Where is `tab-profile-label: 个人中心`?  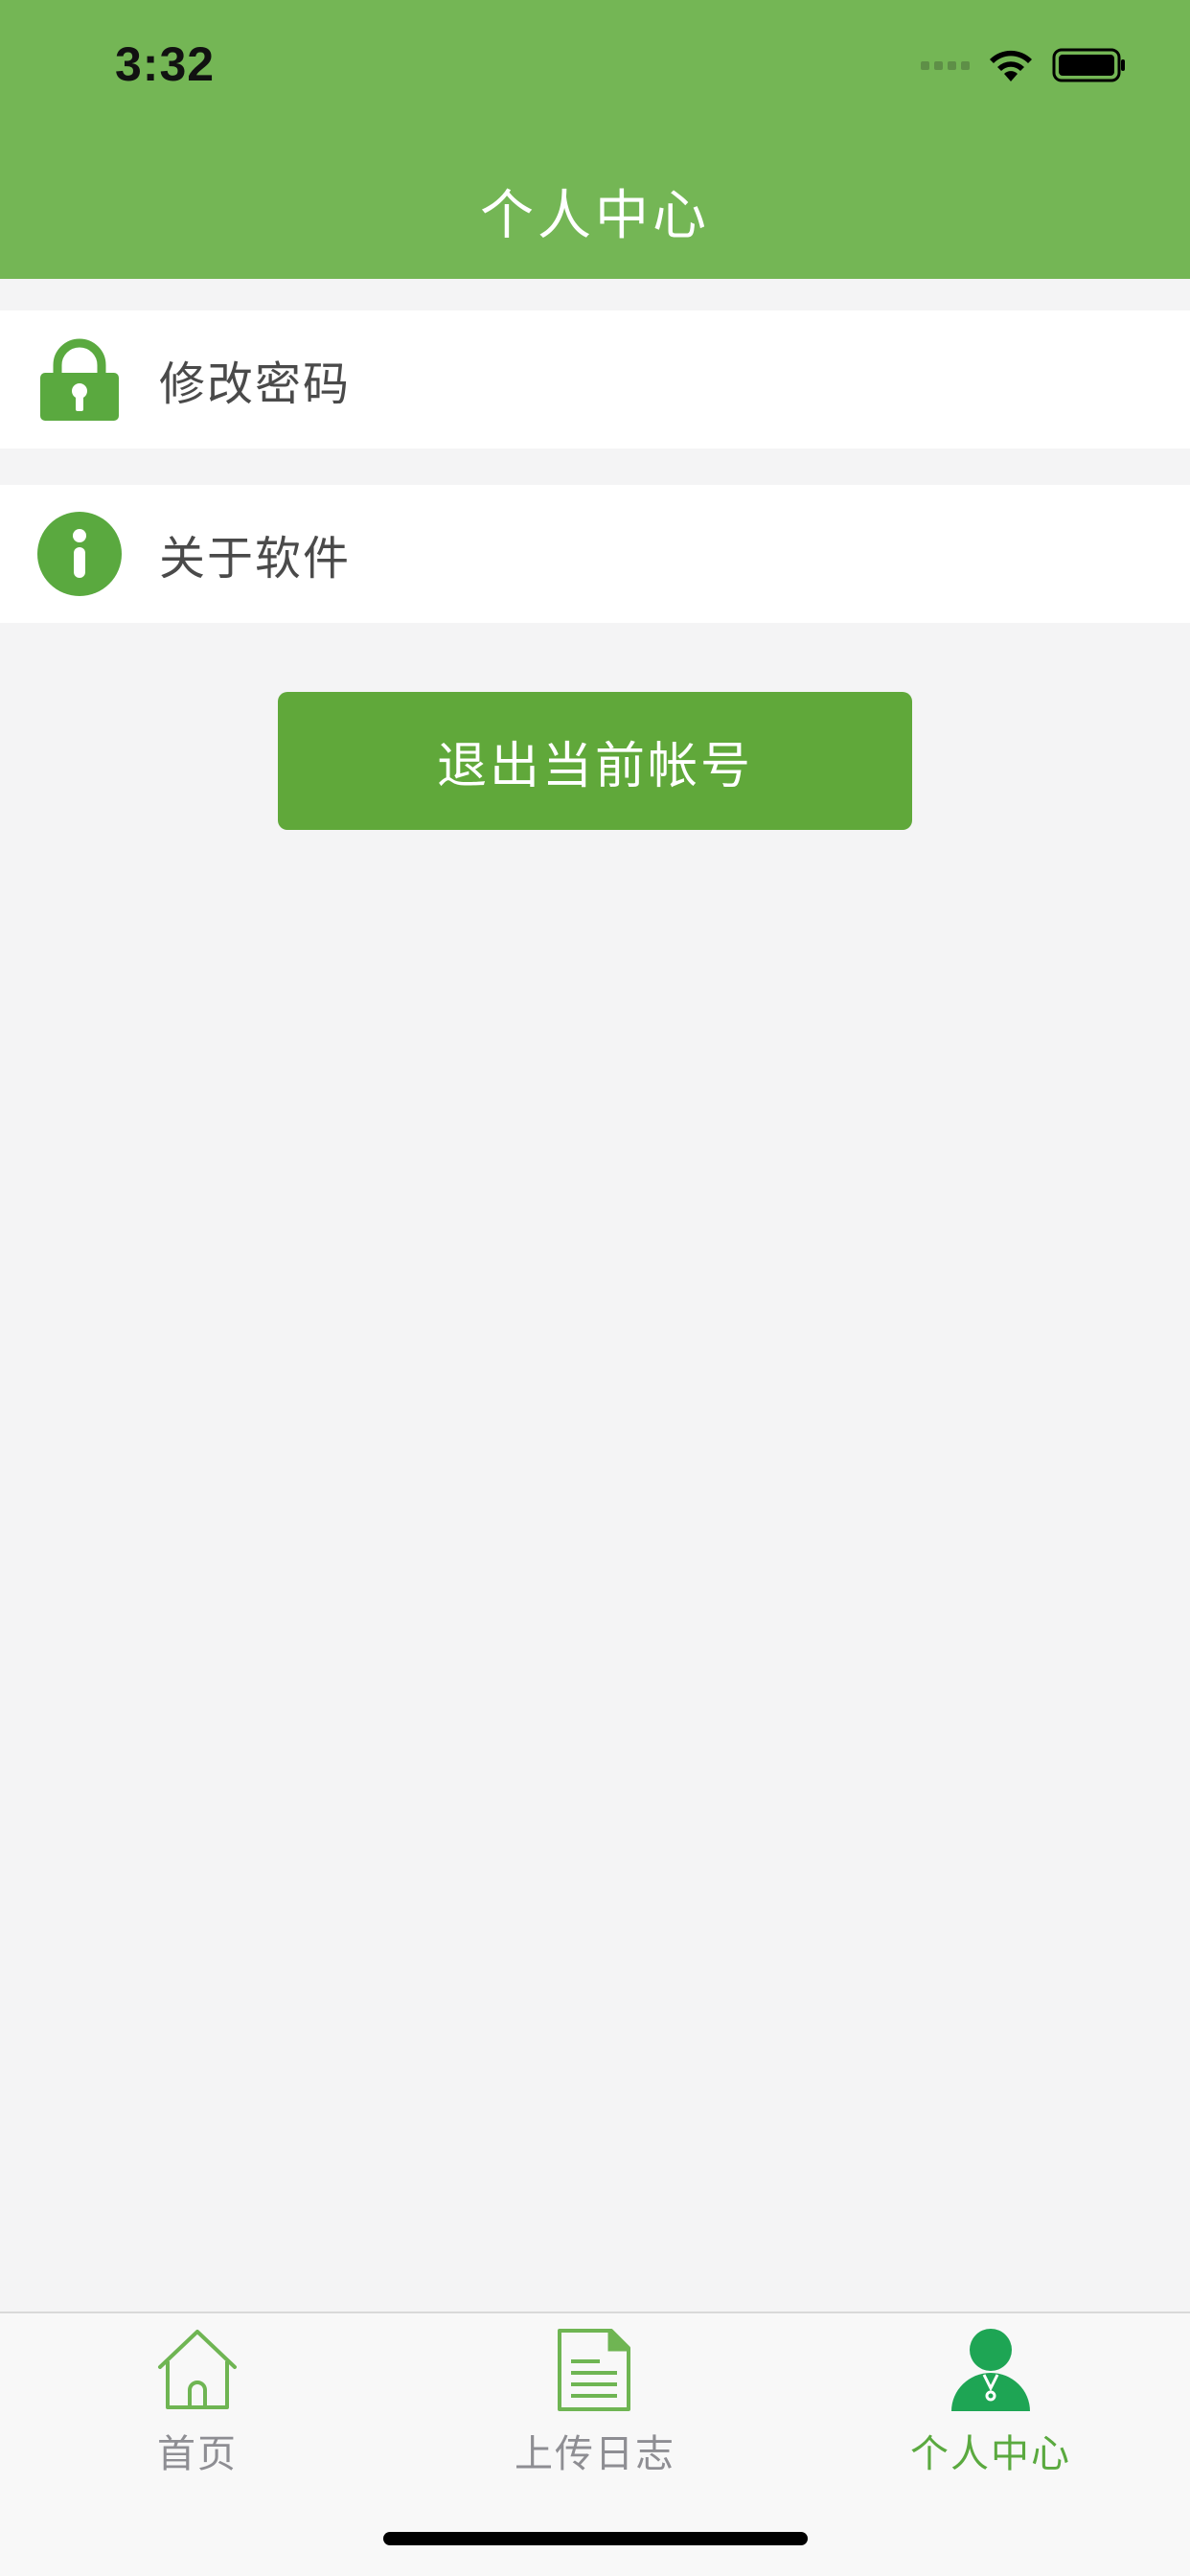 tab-profile-label: 个人中心 is located at coordinates (990, 2454).